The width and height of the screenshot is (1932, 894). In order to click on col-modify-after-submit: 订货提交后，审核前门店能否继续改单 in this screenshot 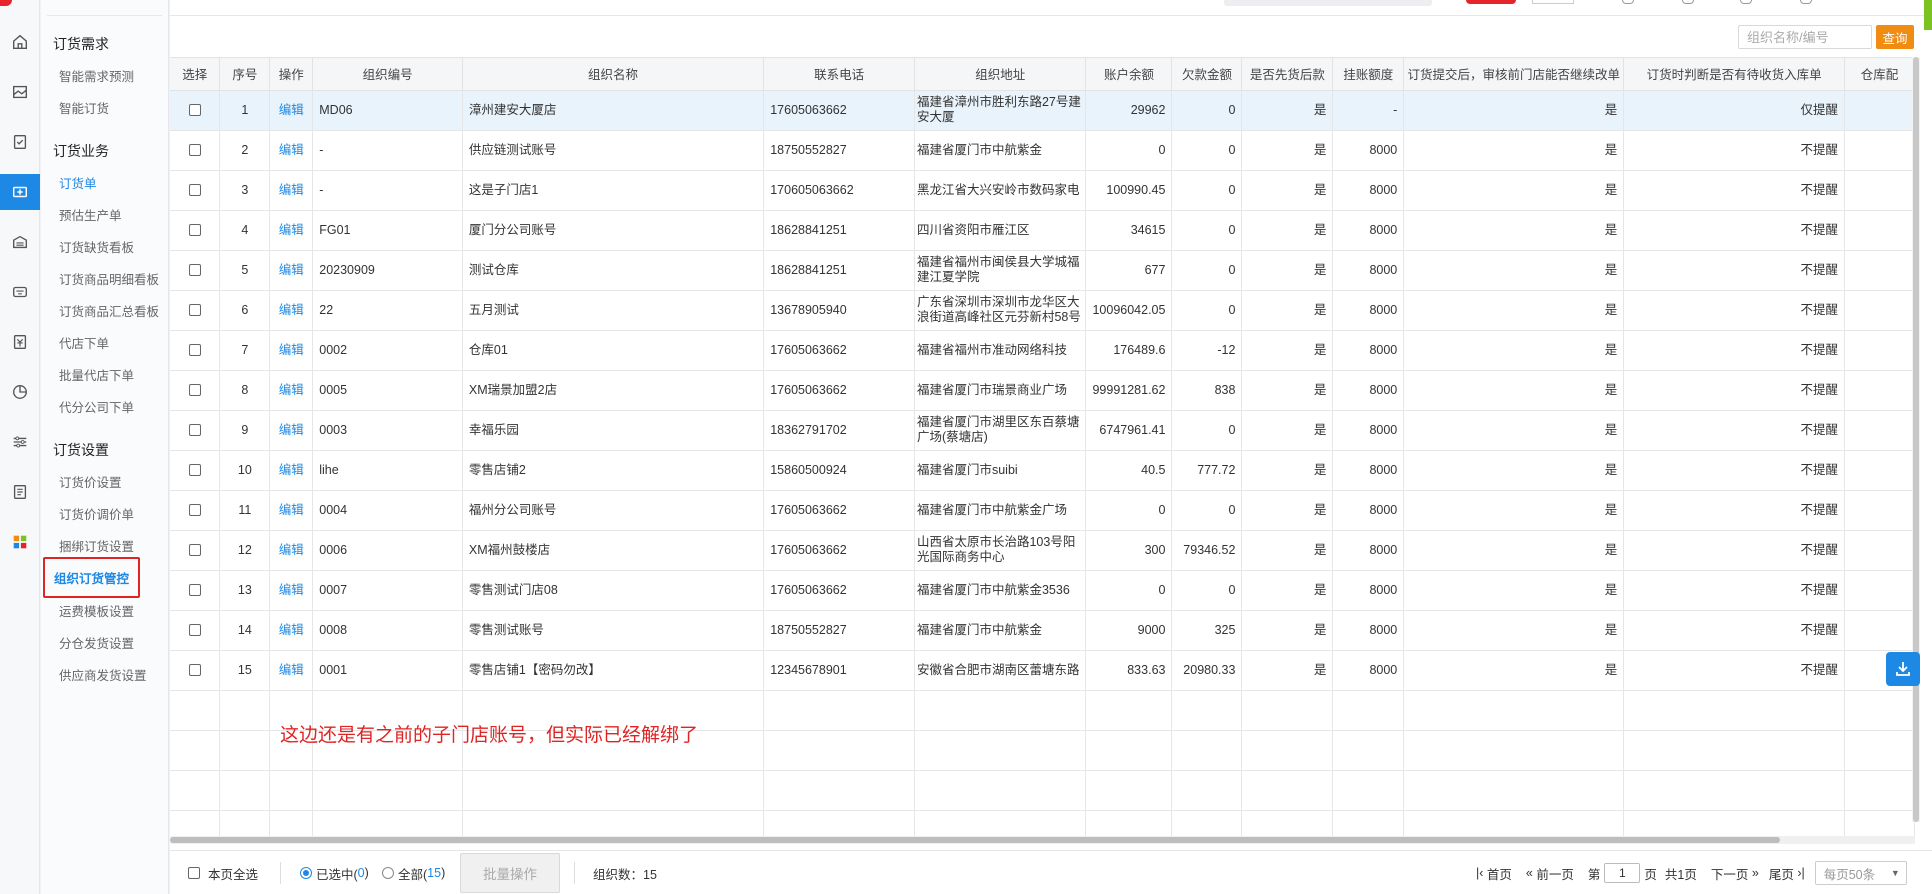, I will do `click(1514, 74)`.